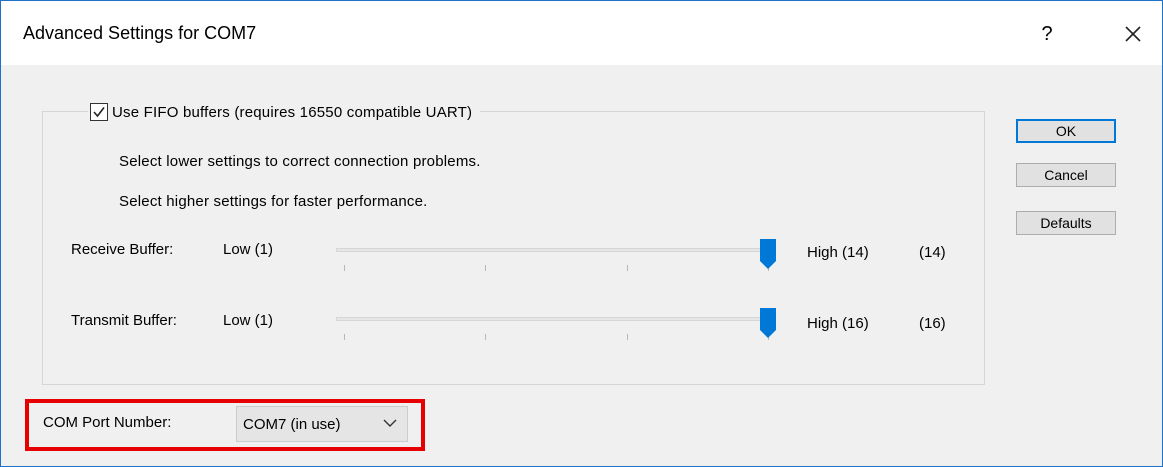 Image resolution: width=1163 pixels, height=467 pixels. Describe the element at coordinates (838, 252) in the screenshot. I see `receive-high-label: High (14)` at that location.